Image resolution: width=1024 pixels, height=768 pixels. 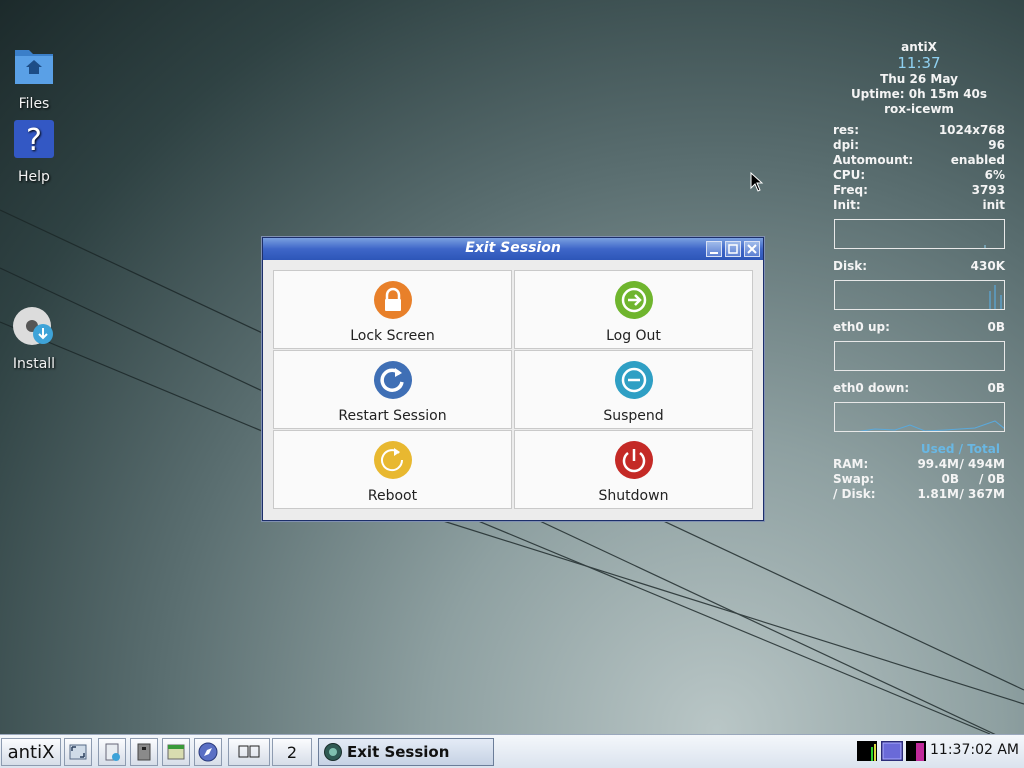 I want to click on window-icon, so click(x=176, y=752).